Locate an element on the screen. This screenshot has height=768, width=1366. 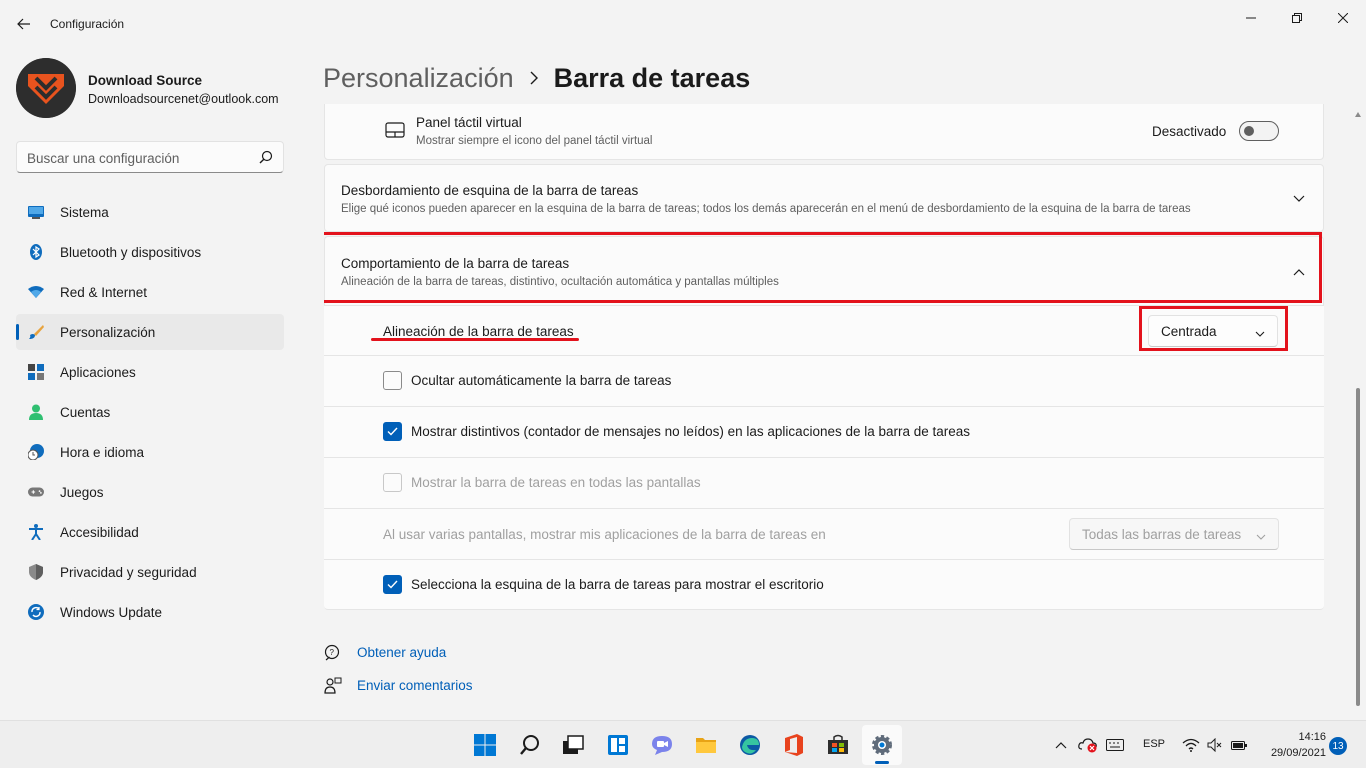
bluetooth-icon is located at coordinates (36, 252).